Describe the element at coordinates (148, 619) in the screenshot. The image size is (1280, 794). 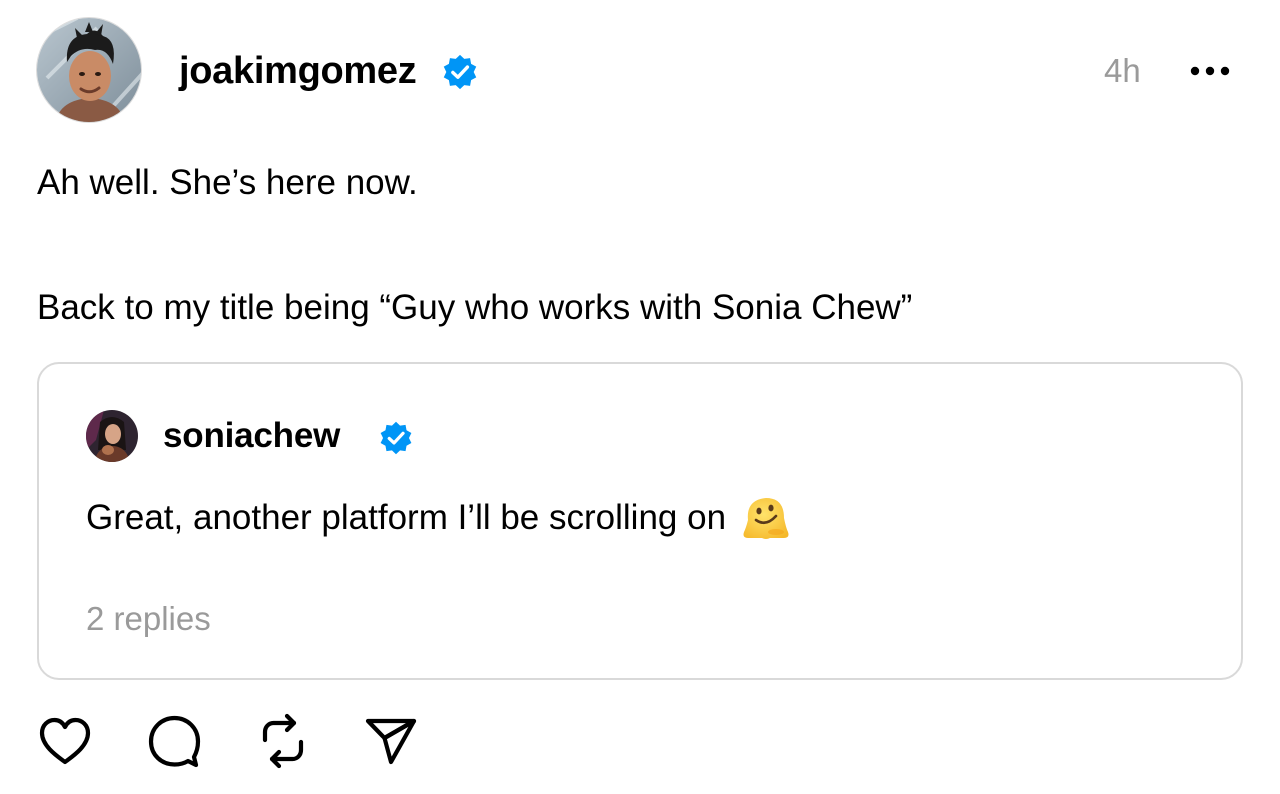
I see `replies-count-link: 2 replies` at that location.